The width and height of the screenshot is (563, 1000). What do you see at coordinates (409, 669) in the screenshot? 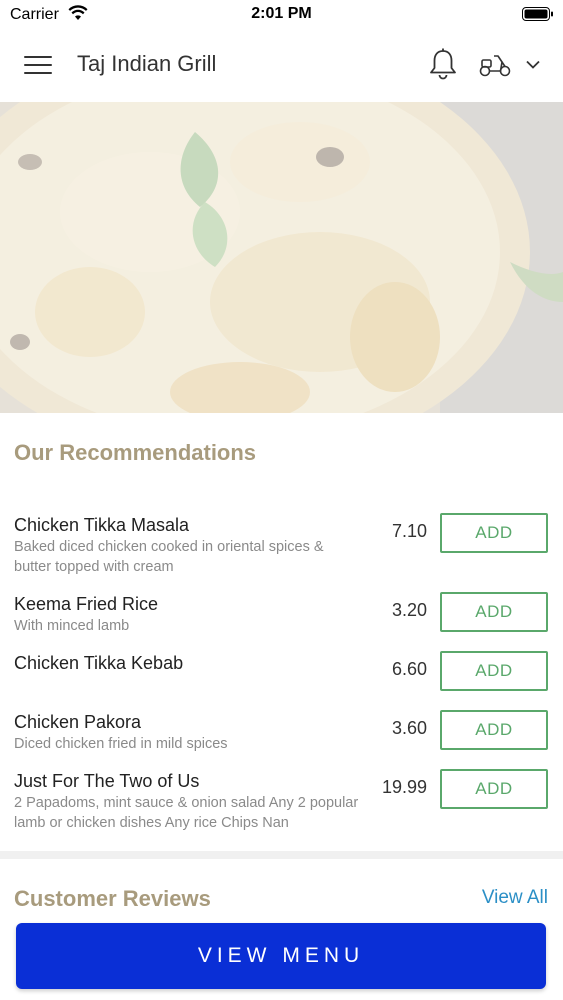
I see `item-price: 6.60` at bounding box center [409, 669].